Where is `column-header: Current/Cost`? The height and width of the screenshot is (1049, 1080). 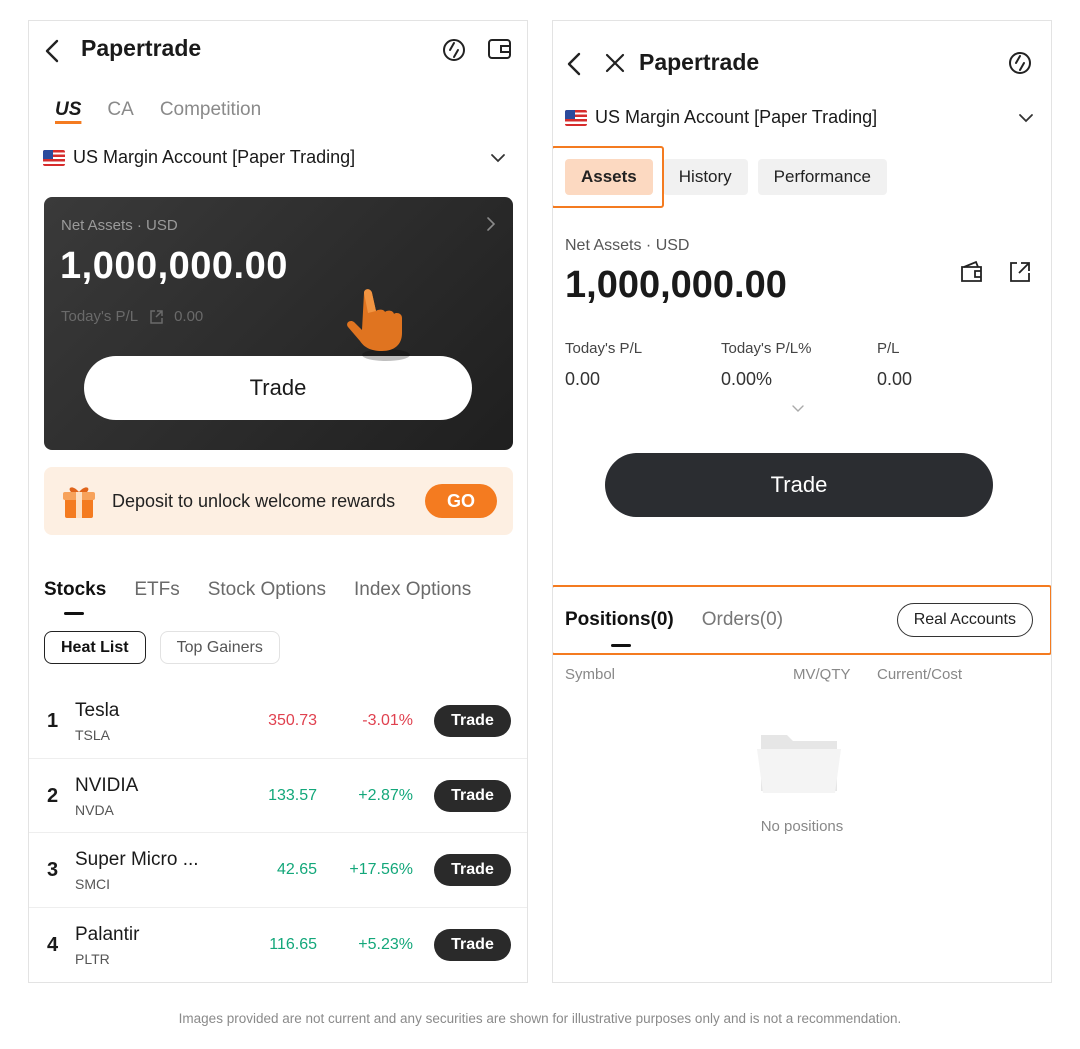 column-header: Current/Cost is located at coordinates (920, 674).